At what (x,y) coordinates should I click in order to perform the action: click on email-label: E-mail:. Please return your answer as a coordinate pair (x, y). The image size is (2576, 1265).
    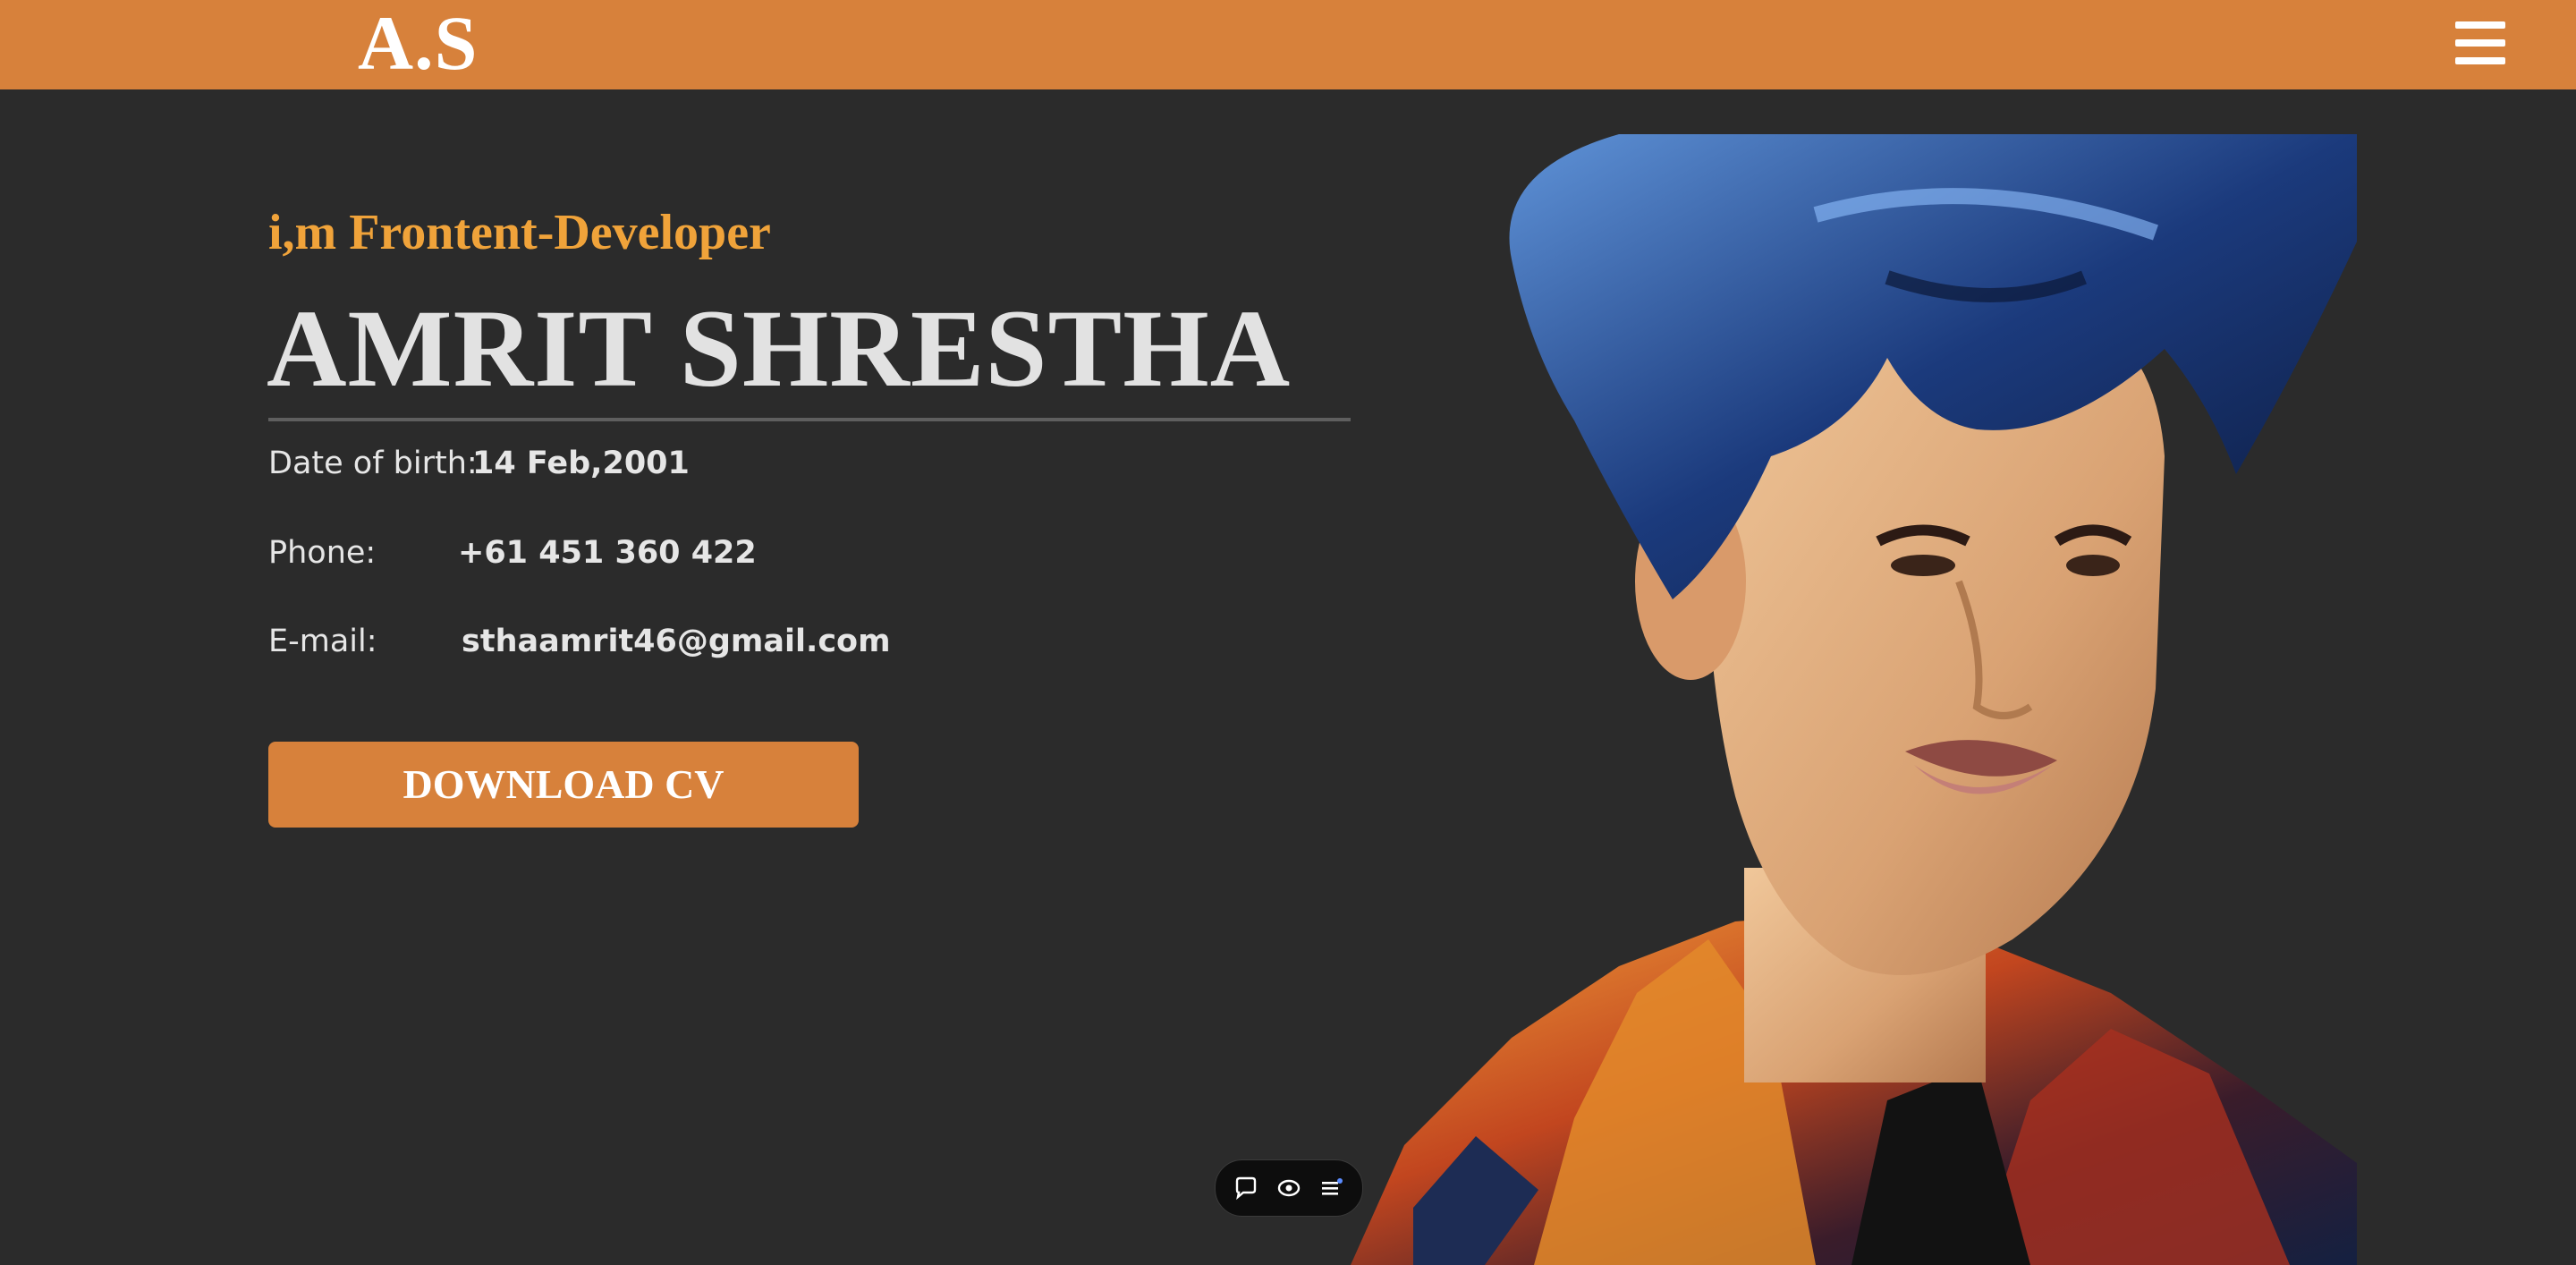
    Looking at the image, I should click on (322, 641).